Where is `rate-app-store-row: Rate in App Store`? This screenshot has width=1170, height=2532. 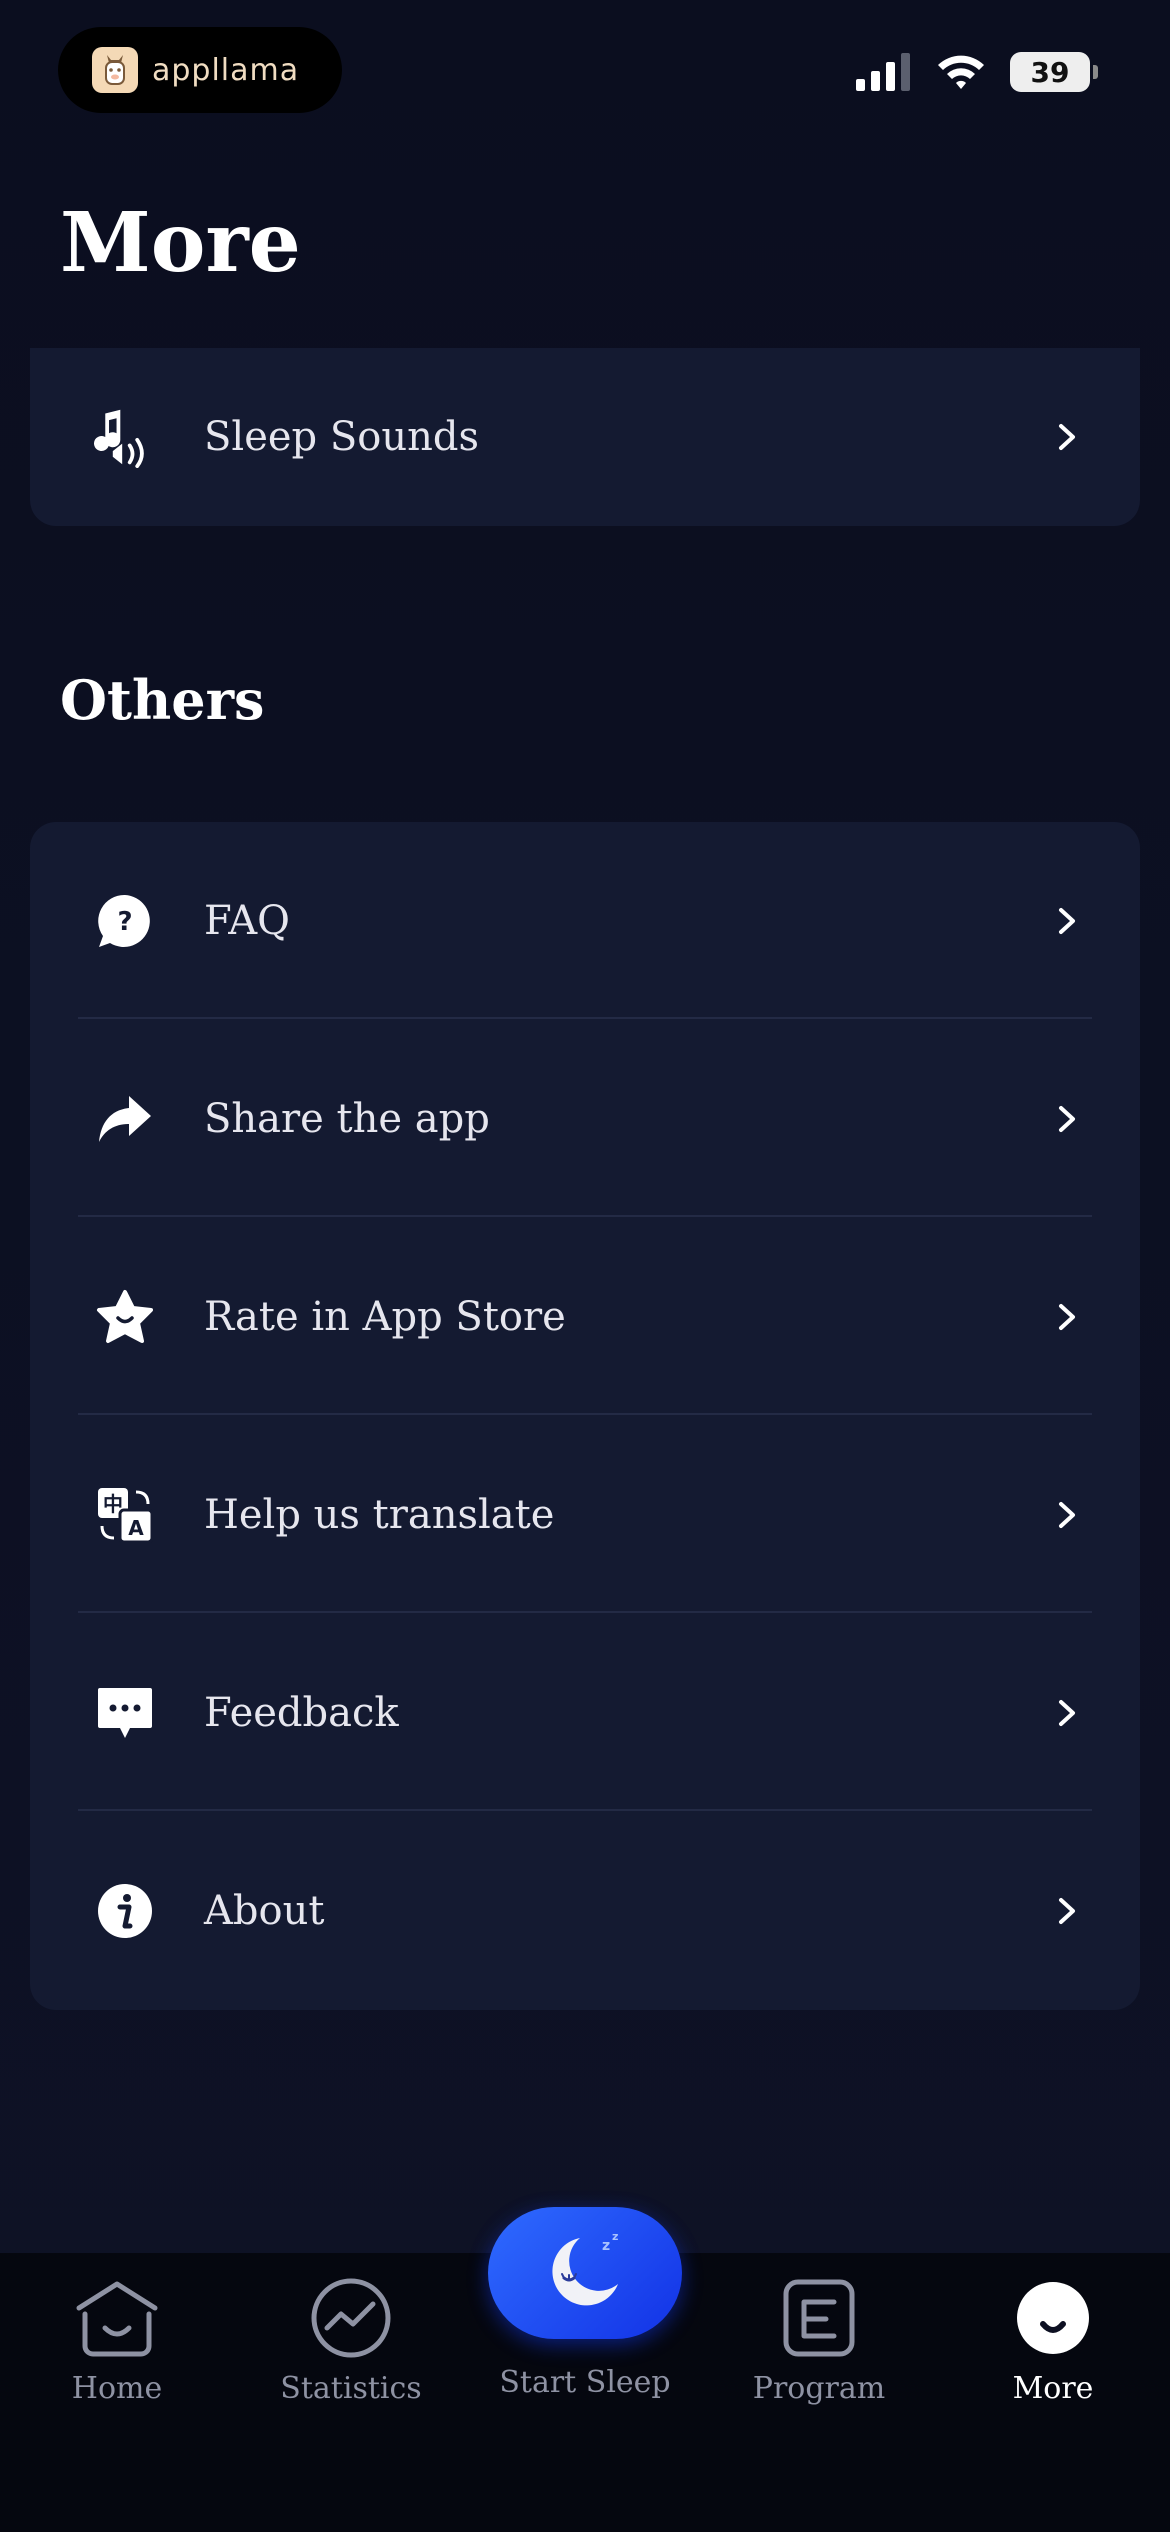 rate-app-store-row: Rate in App Store is located at coordinates (585, 1317).